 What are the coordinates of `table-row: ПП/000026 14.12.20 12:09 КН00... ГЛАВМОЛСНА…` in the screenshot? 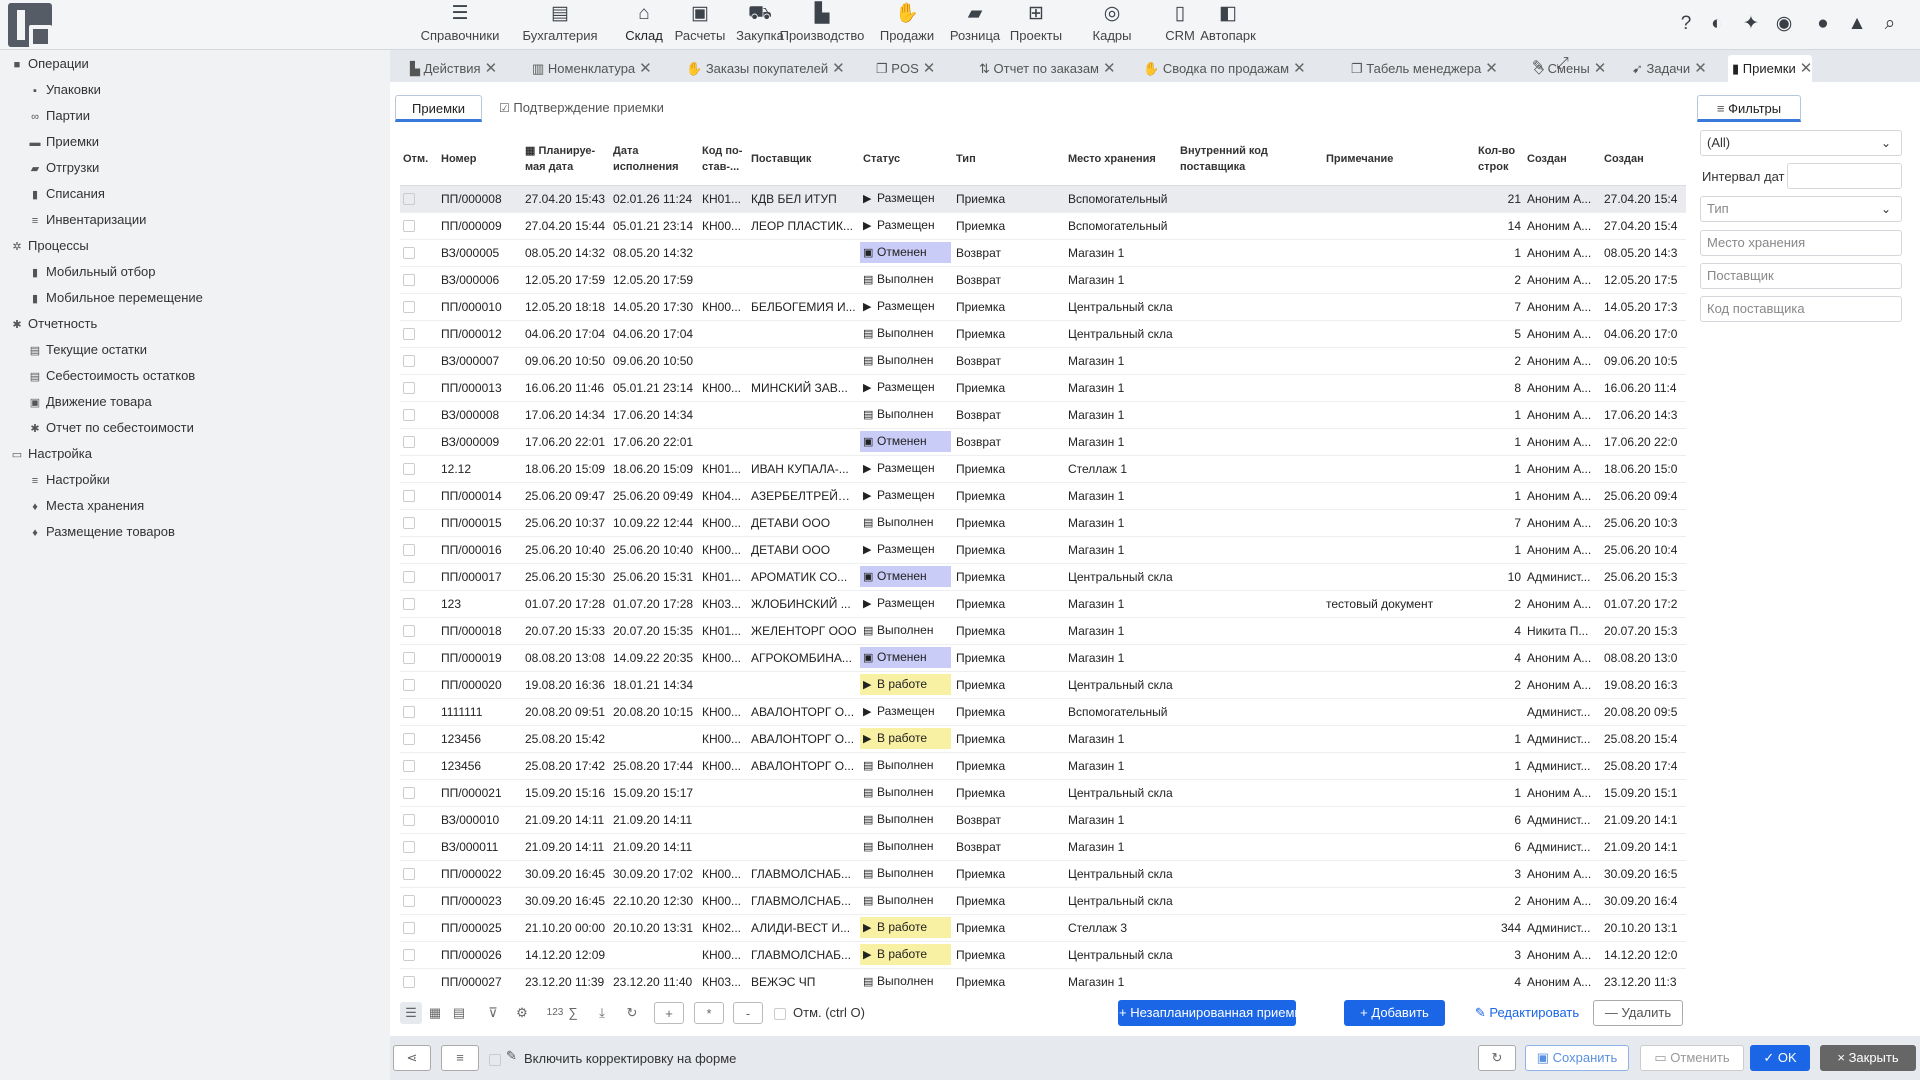 It's located at (1043, 955).